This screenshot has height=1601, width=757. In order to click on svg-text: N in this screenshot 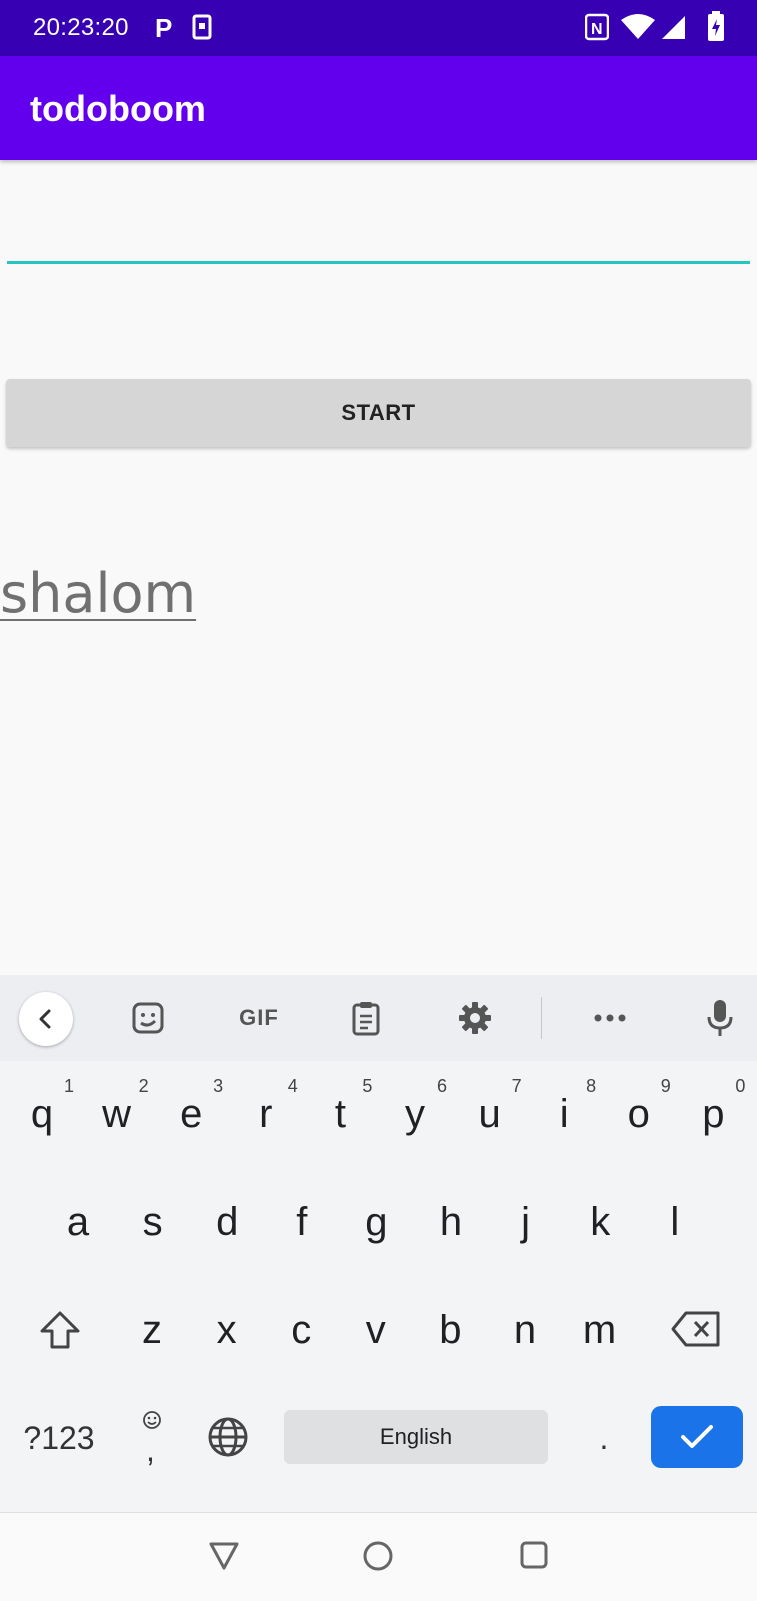, I will do `click(597, 29)`.